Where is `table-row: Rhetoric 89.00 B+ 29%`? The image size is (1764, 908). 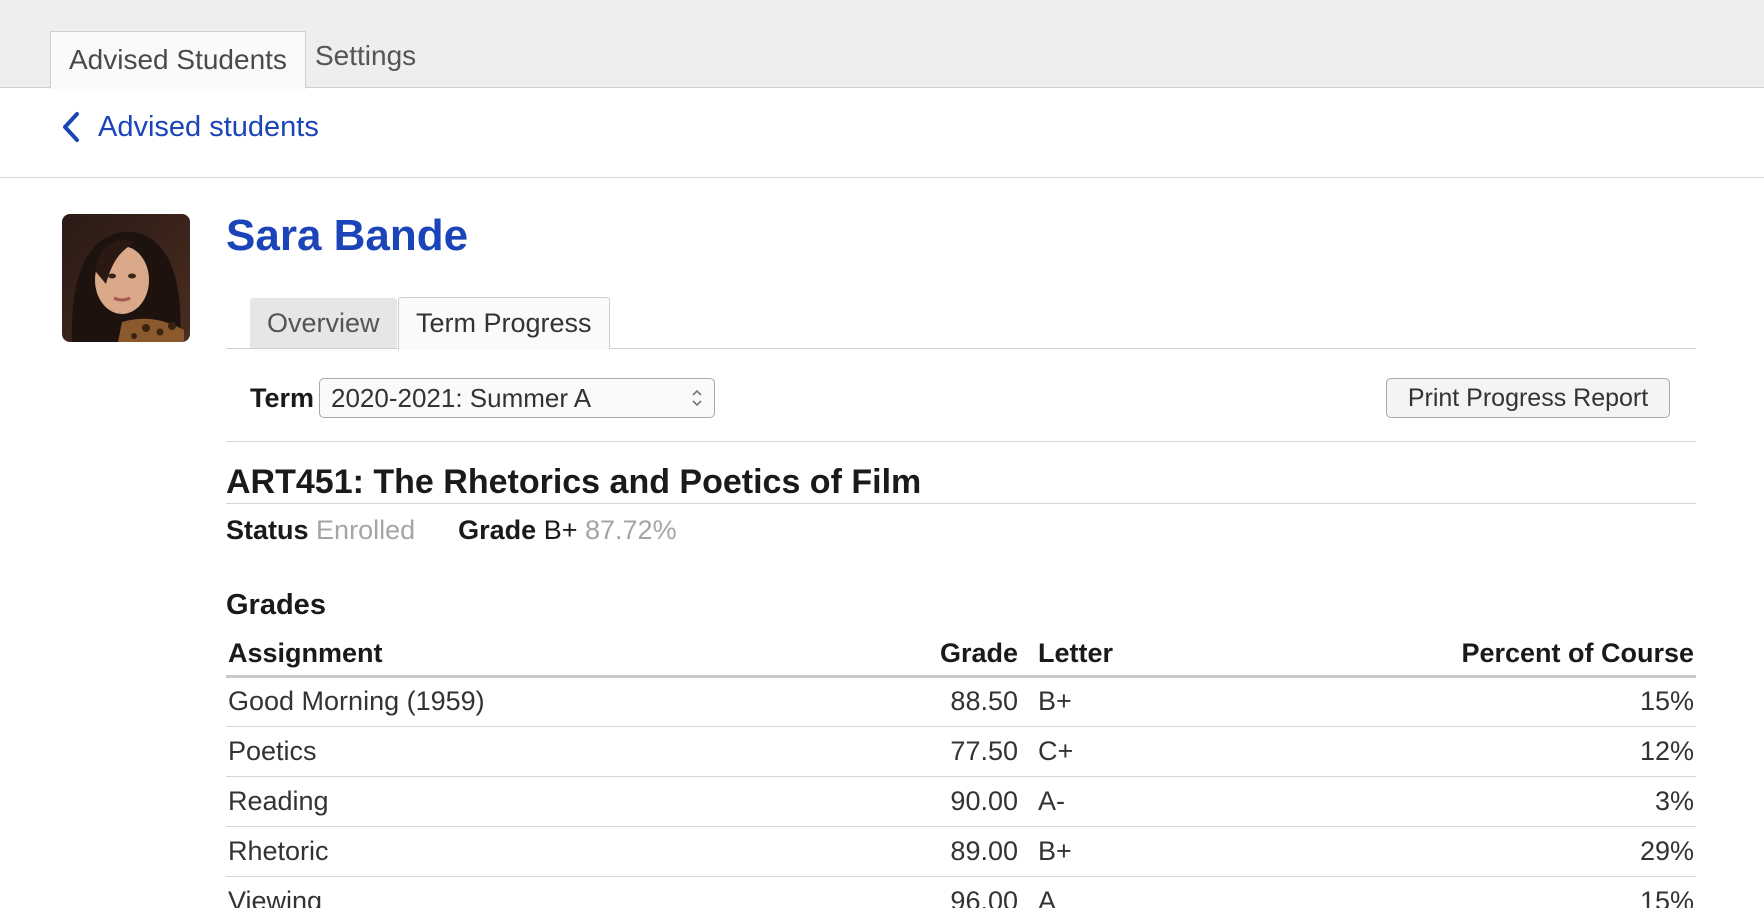
table-row: Rhetoric 89.00 B+ 29% is located at coordinates (961, 851).